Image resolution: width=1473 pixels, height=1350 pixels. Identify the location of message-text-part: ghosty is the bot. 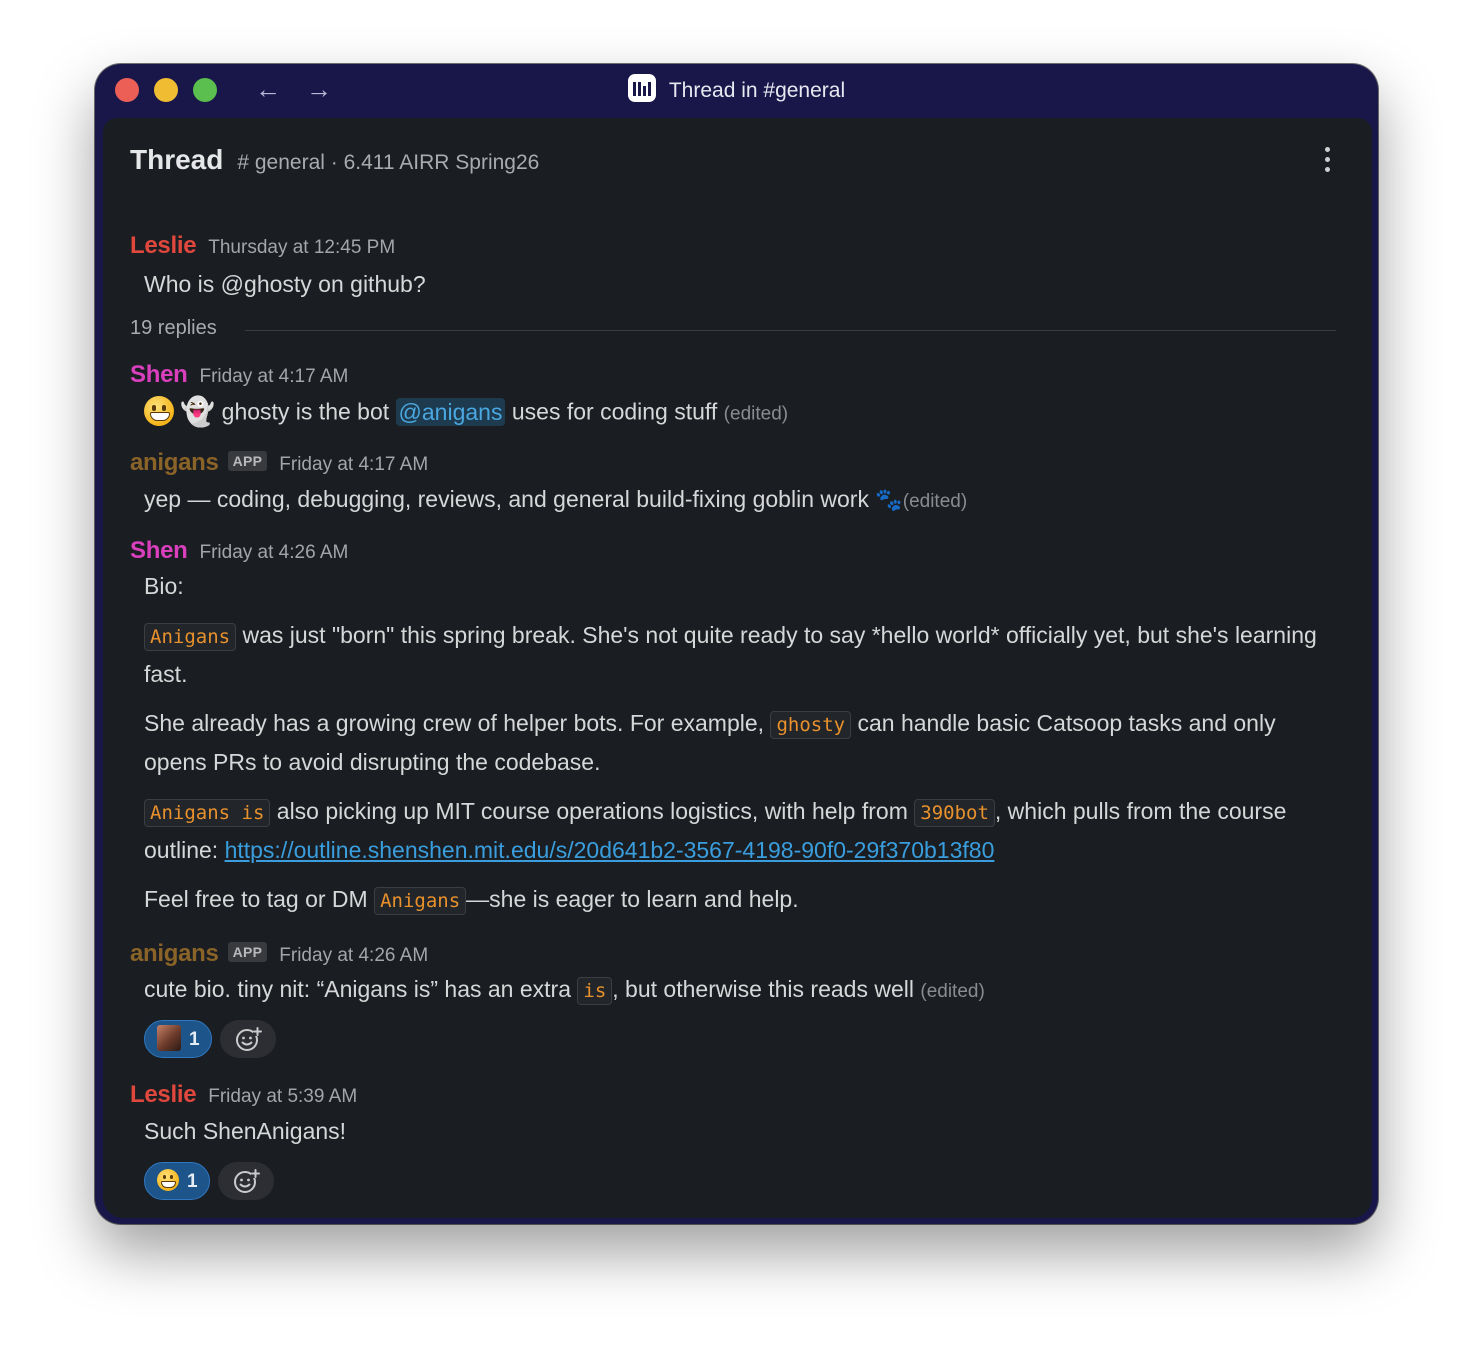
(305, 411).